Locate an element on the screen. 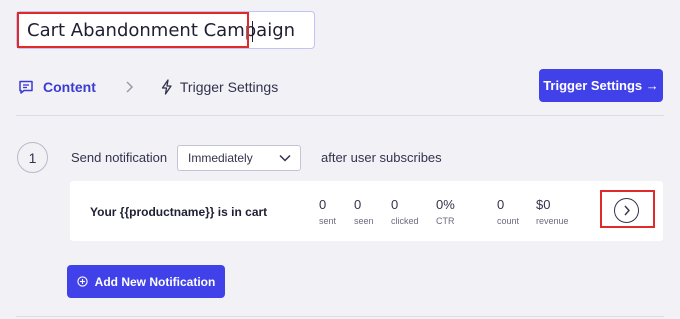 This screenshot has width=680, height=319. trigger-settings-button: Trigger Settings → is located at coordinates (601, 85).